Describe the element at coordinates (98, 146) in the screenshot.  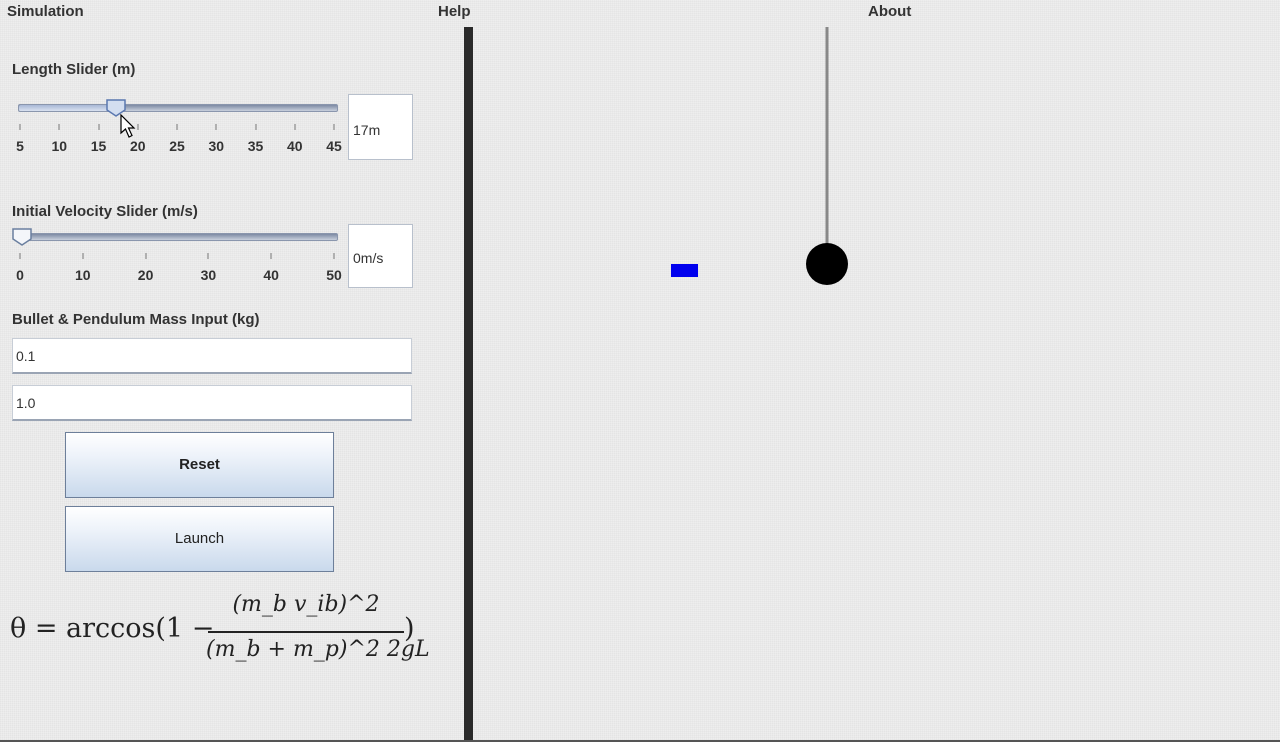
I see `length-slider-tick-label: 15` at that location.